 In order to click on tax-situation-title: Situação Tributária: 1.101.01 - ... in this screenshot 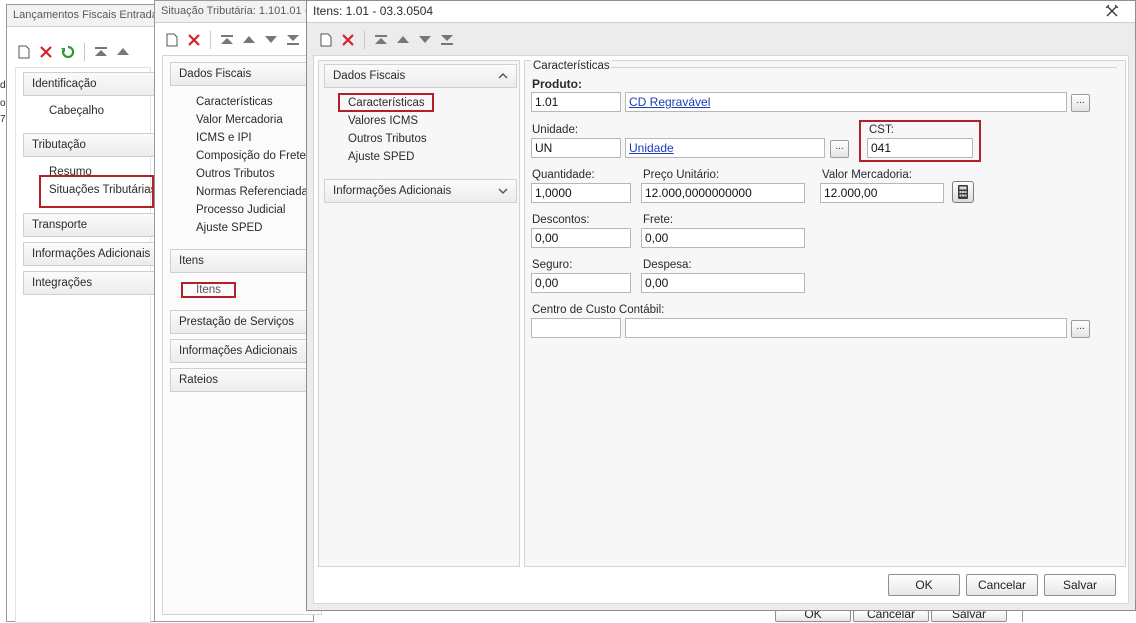, I will do `click(234, 12)`.